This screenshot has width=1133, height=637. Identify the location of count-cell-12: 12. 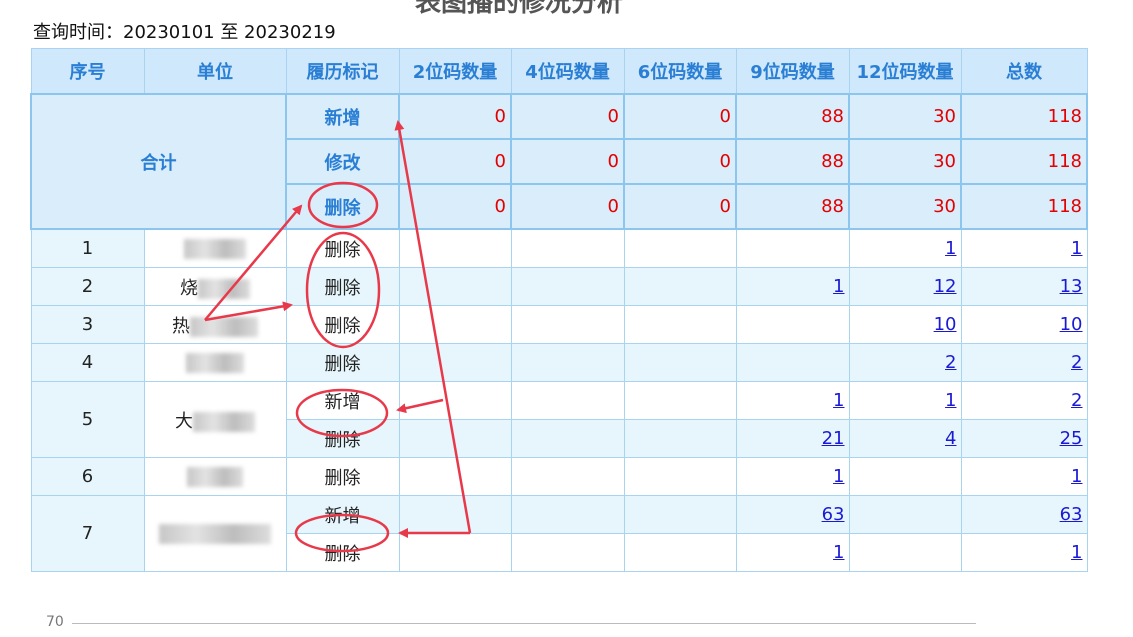
(905, 286).